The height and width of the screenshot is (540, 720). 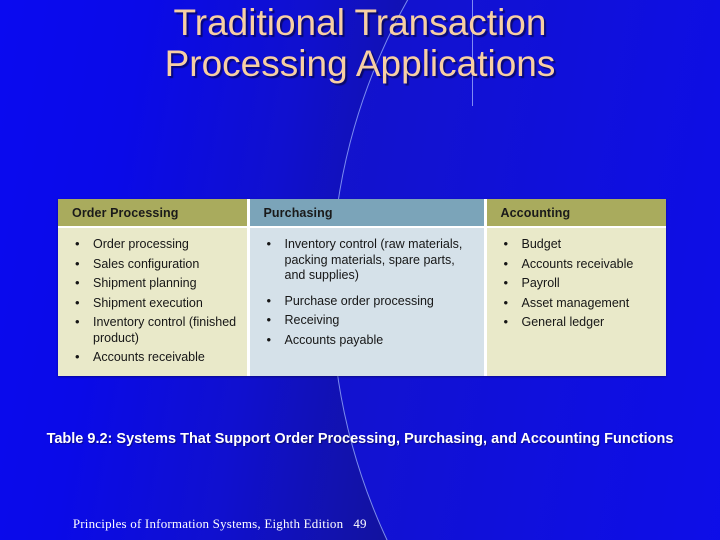 What do you see at coordinates (154, 213) in the screenshot?
I see `table-header-order-processing: Order Processing` at bounding box center [154, 213].